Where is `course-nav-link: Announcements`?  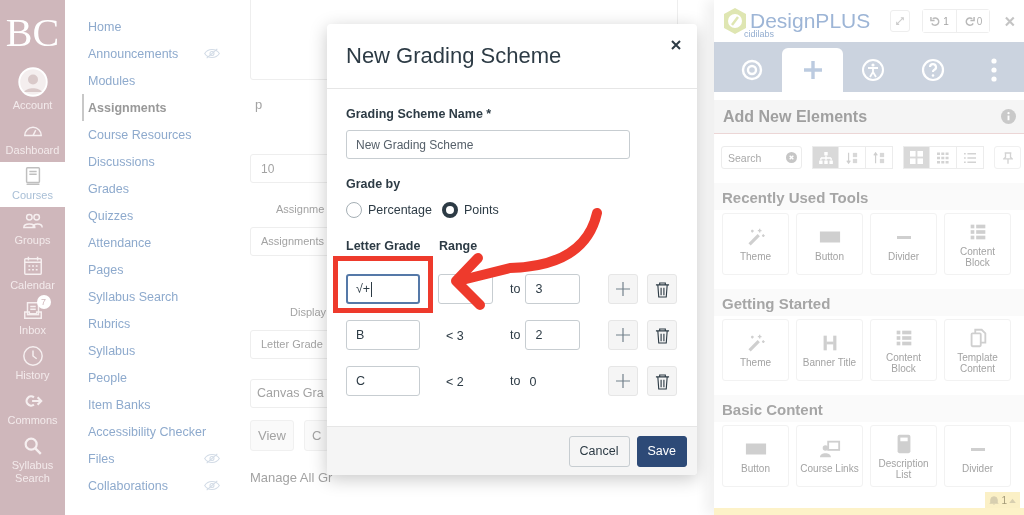
course-nav-link: Announcements is located at coordinates (154, 53).